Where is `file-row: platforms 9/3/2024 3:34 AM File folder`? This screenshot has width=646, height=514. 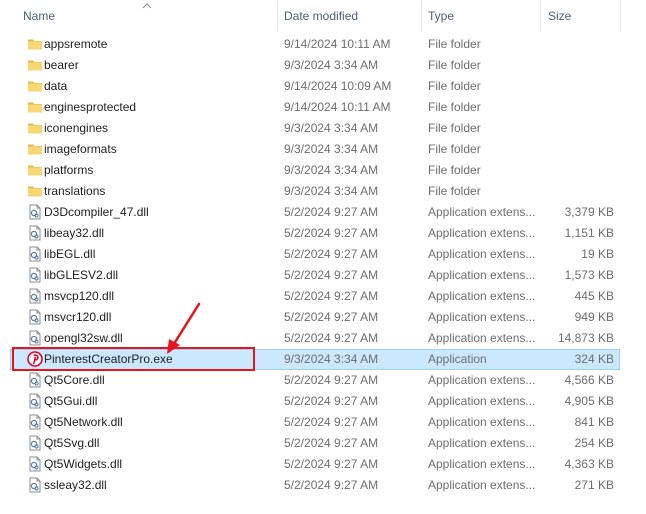
file-row: platforms 9/3/2024 3:34 AM File folder is located at coordinates (310, 170).